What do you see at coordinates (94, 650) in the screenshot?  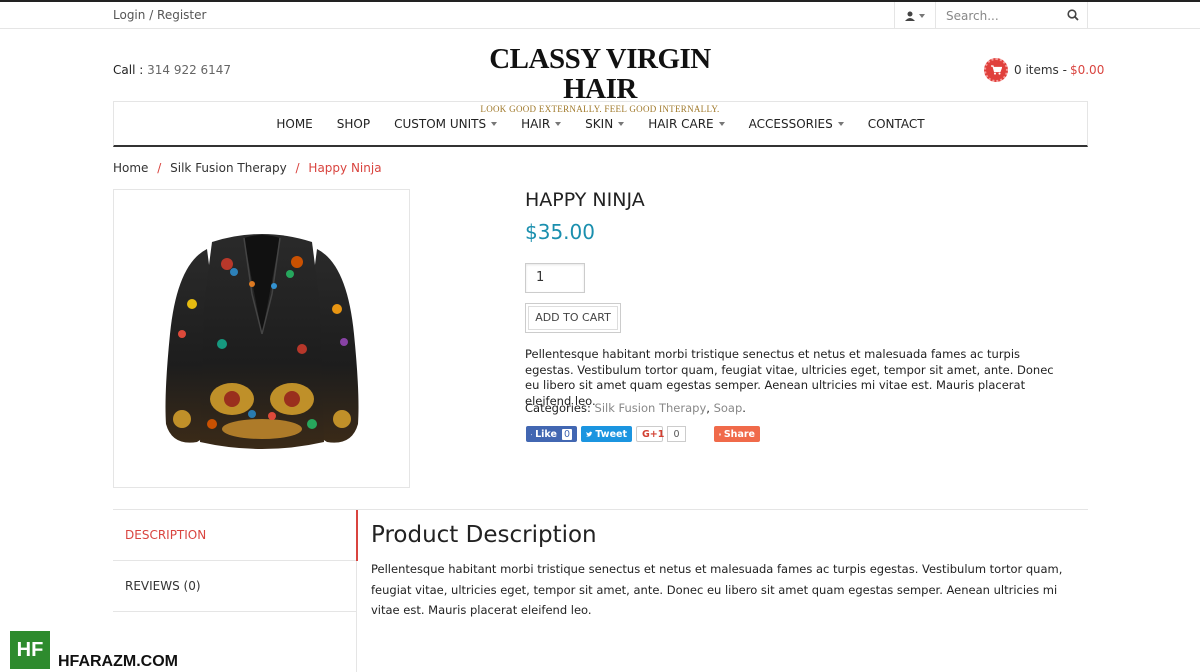 I see `watermark: HF HFARAZM.COM` at bounding box center [94, 650].